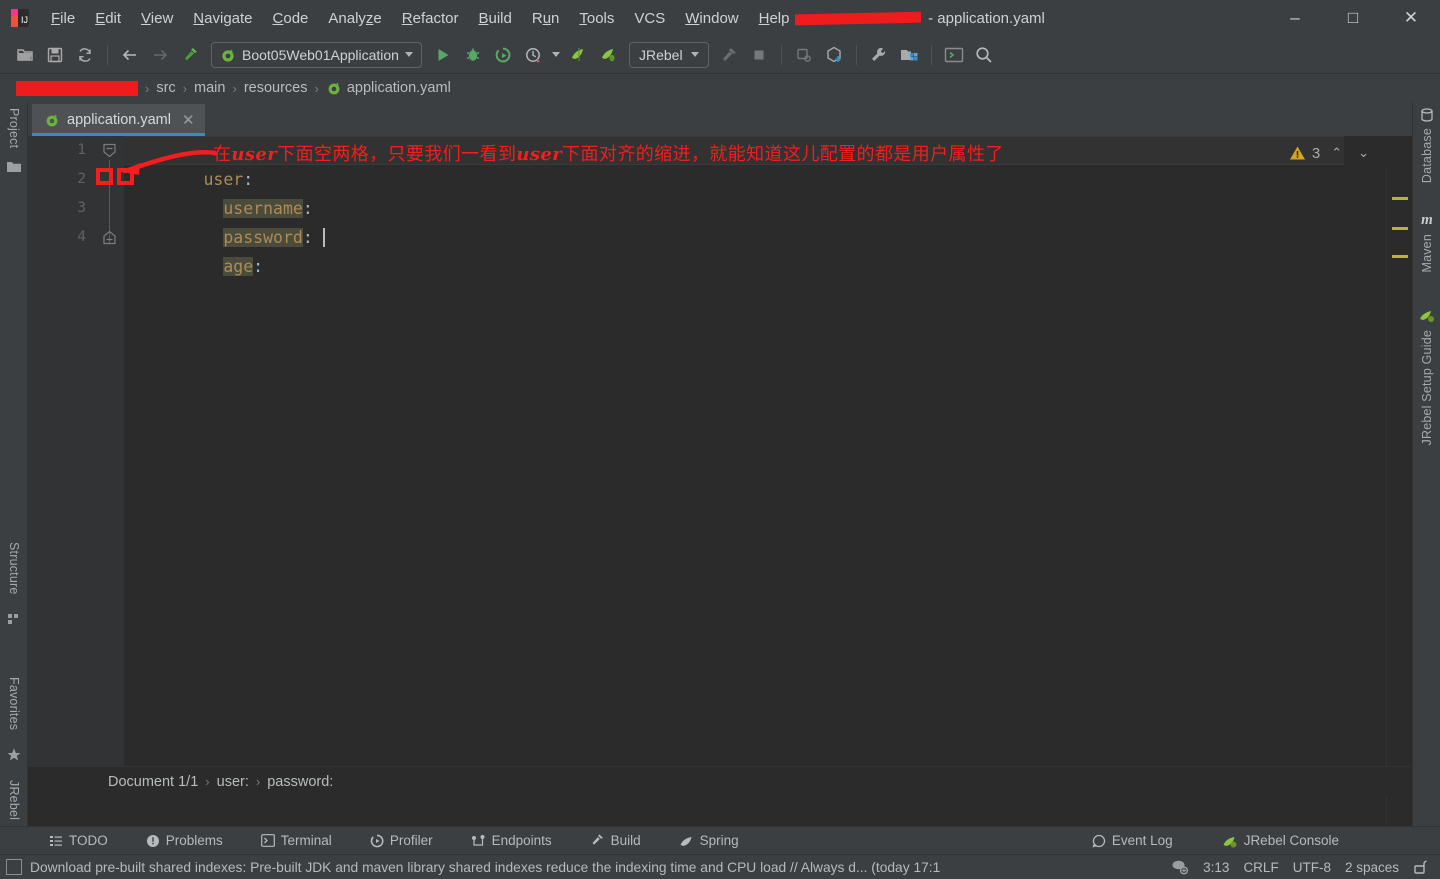 The image size is (1440, 879). I want to click on caret-position: 3:13, so click(1216, 867).